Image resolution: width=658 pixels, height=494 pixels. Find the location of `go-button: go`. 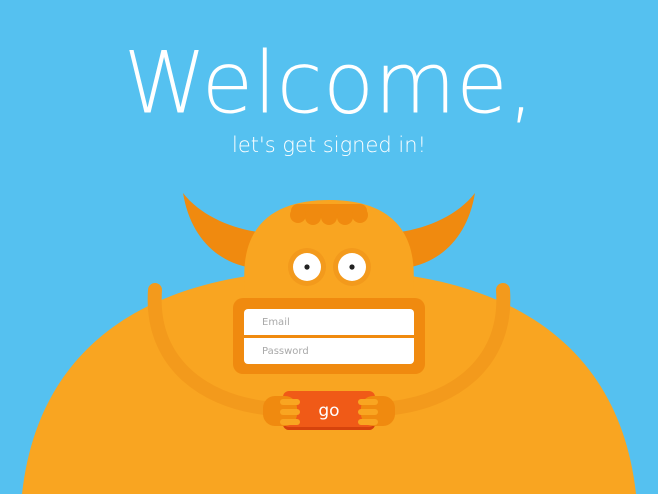

go-button: go is located at coordinates (329, 410).